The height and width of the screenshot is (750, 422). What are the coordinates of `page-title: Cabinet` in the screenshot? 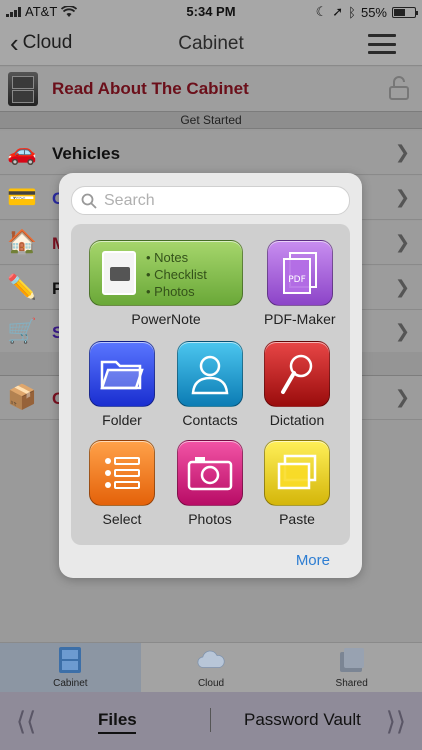 It's located at (211, 43).